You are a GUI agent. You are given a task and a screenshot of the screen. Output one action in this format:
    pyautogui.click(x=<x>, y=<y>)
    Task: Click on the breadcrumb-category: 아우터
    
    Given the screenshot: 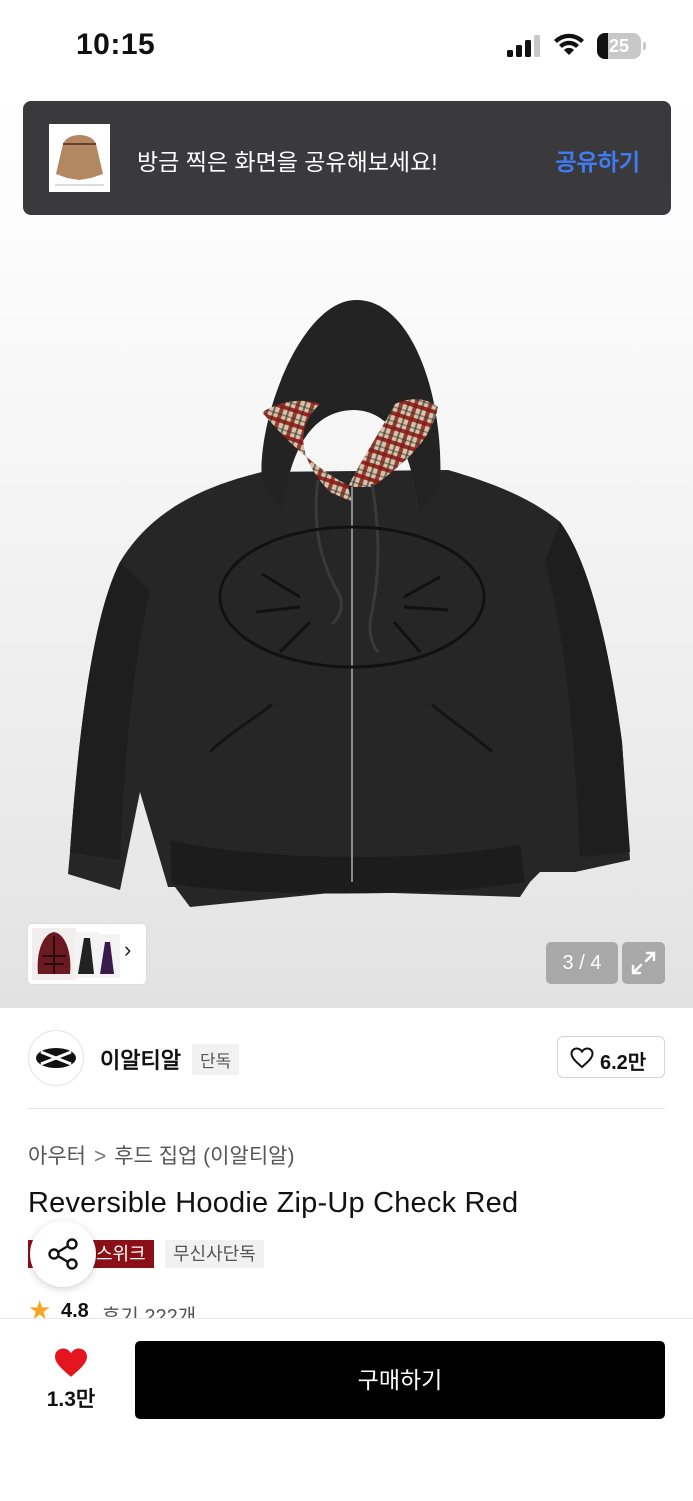 What is the action you would take?
    pyautogui.click(x=57, y=1156)
    